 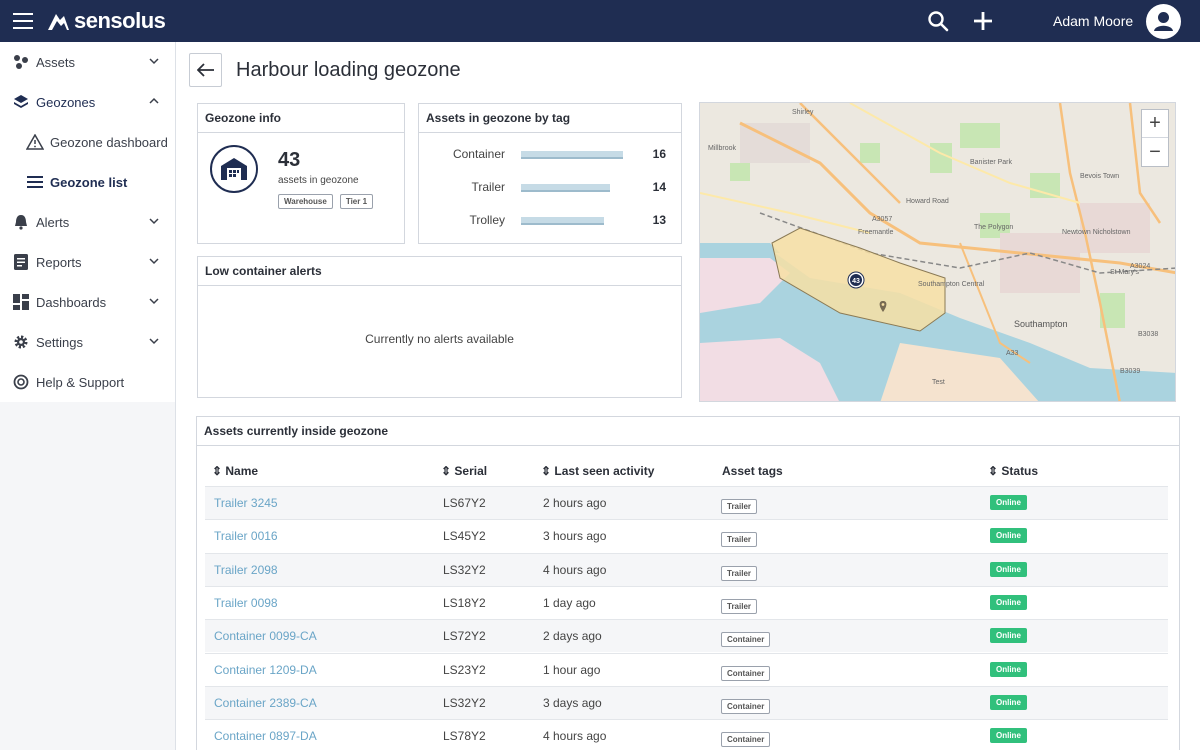 What do you see at coordinates (659, 187) in the screenshot?
I see `tag-bar-value: 14` at bounding box center [659, 187].